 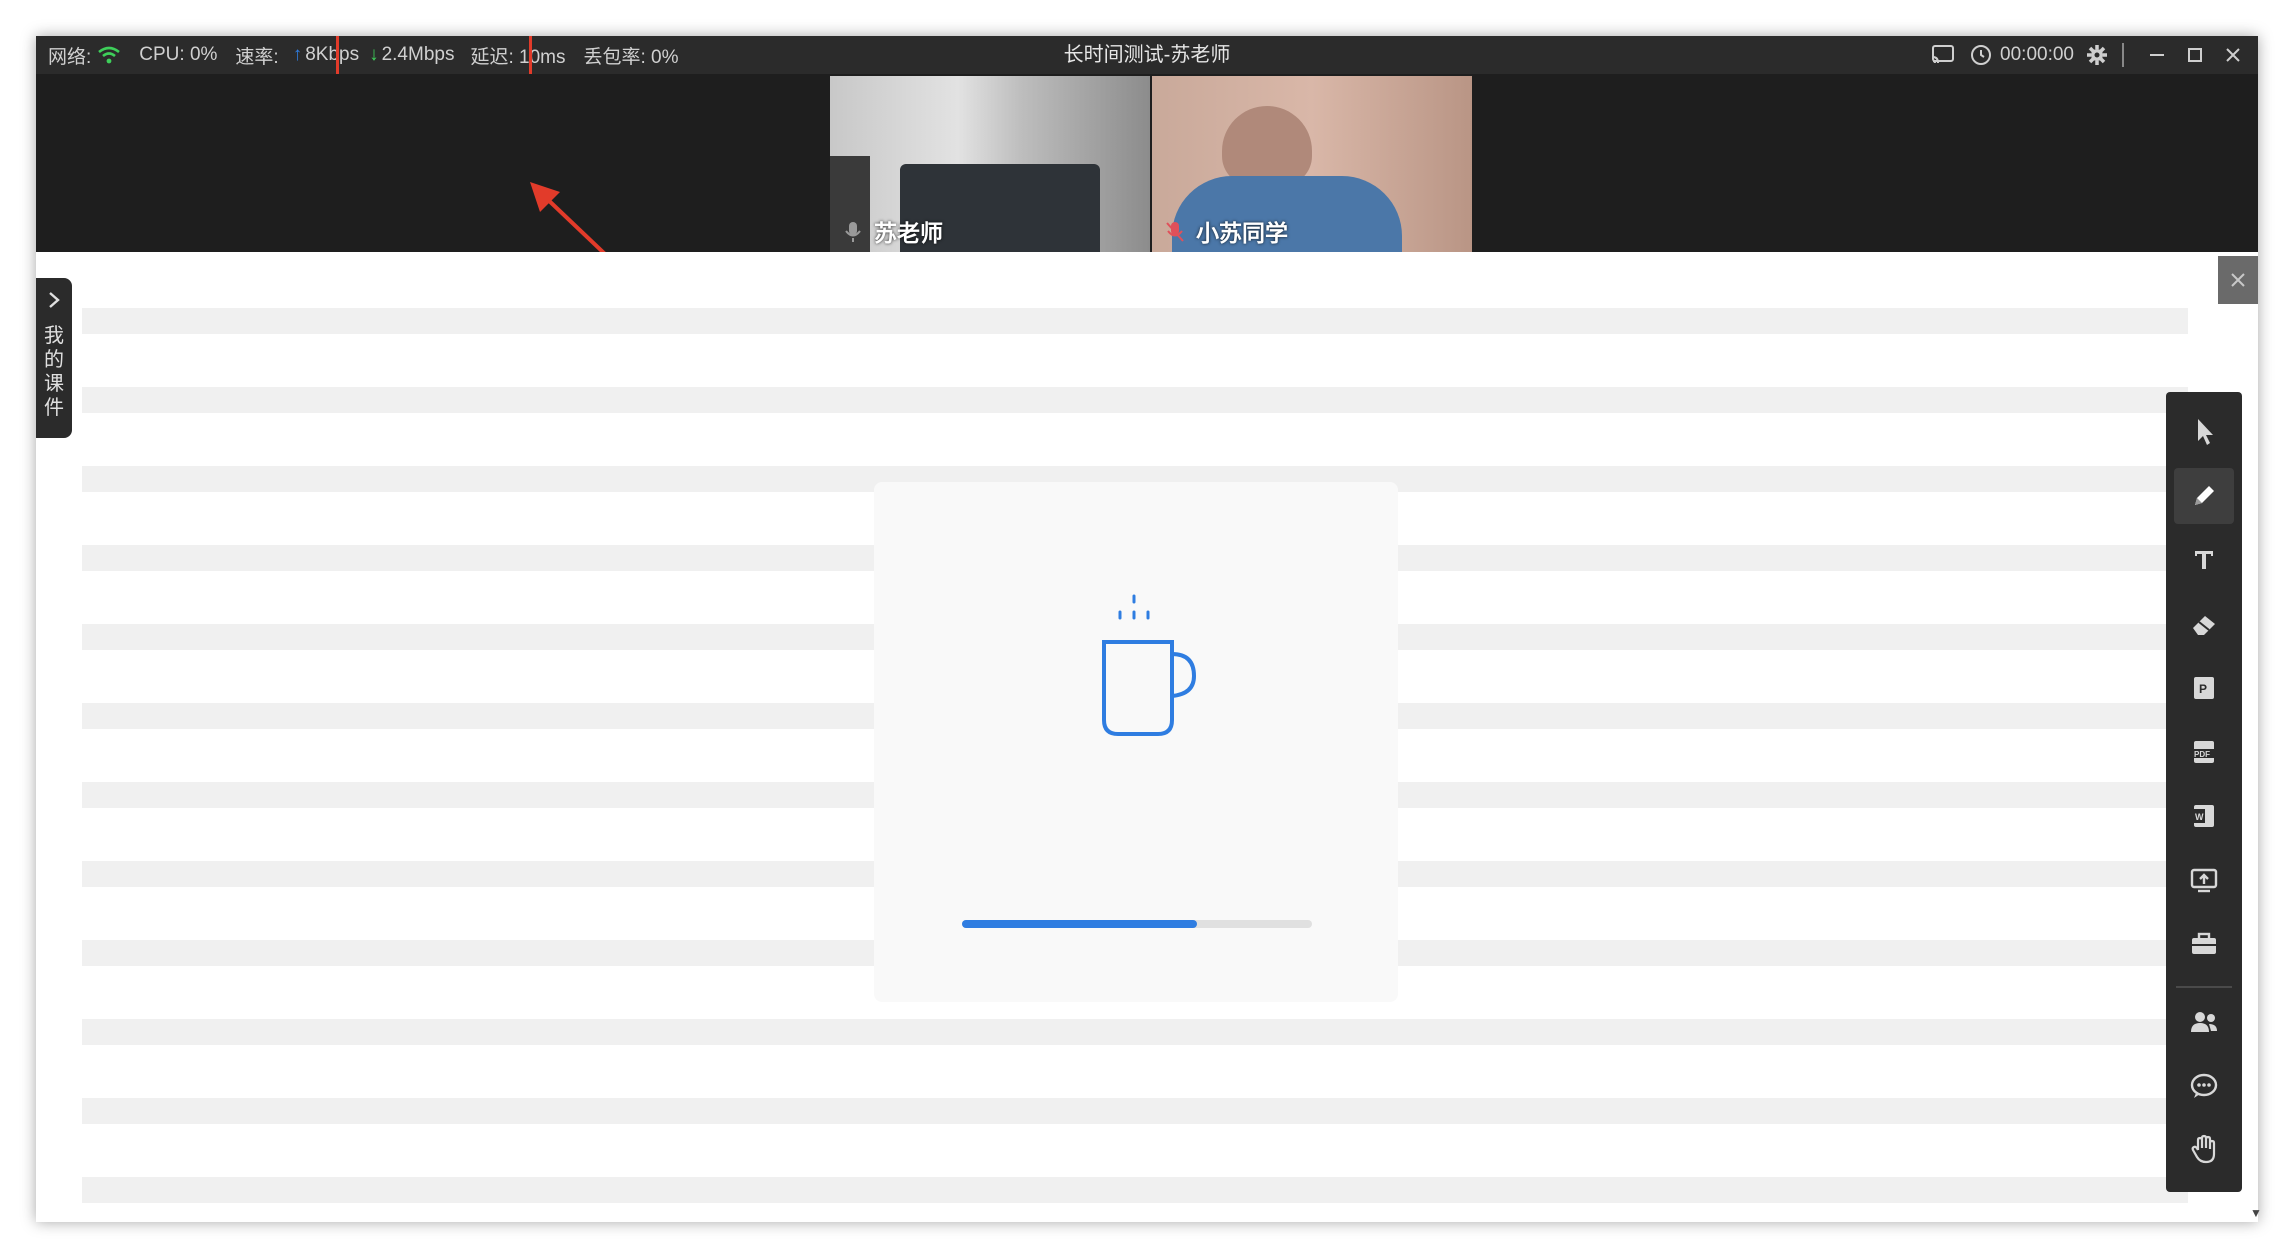 I want to click on chevron-right-icon, so click(x=54, y=303).